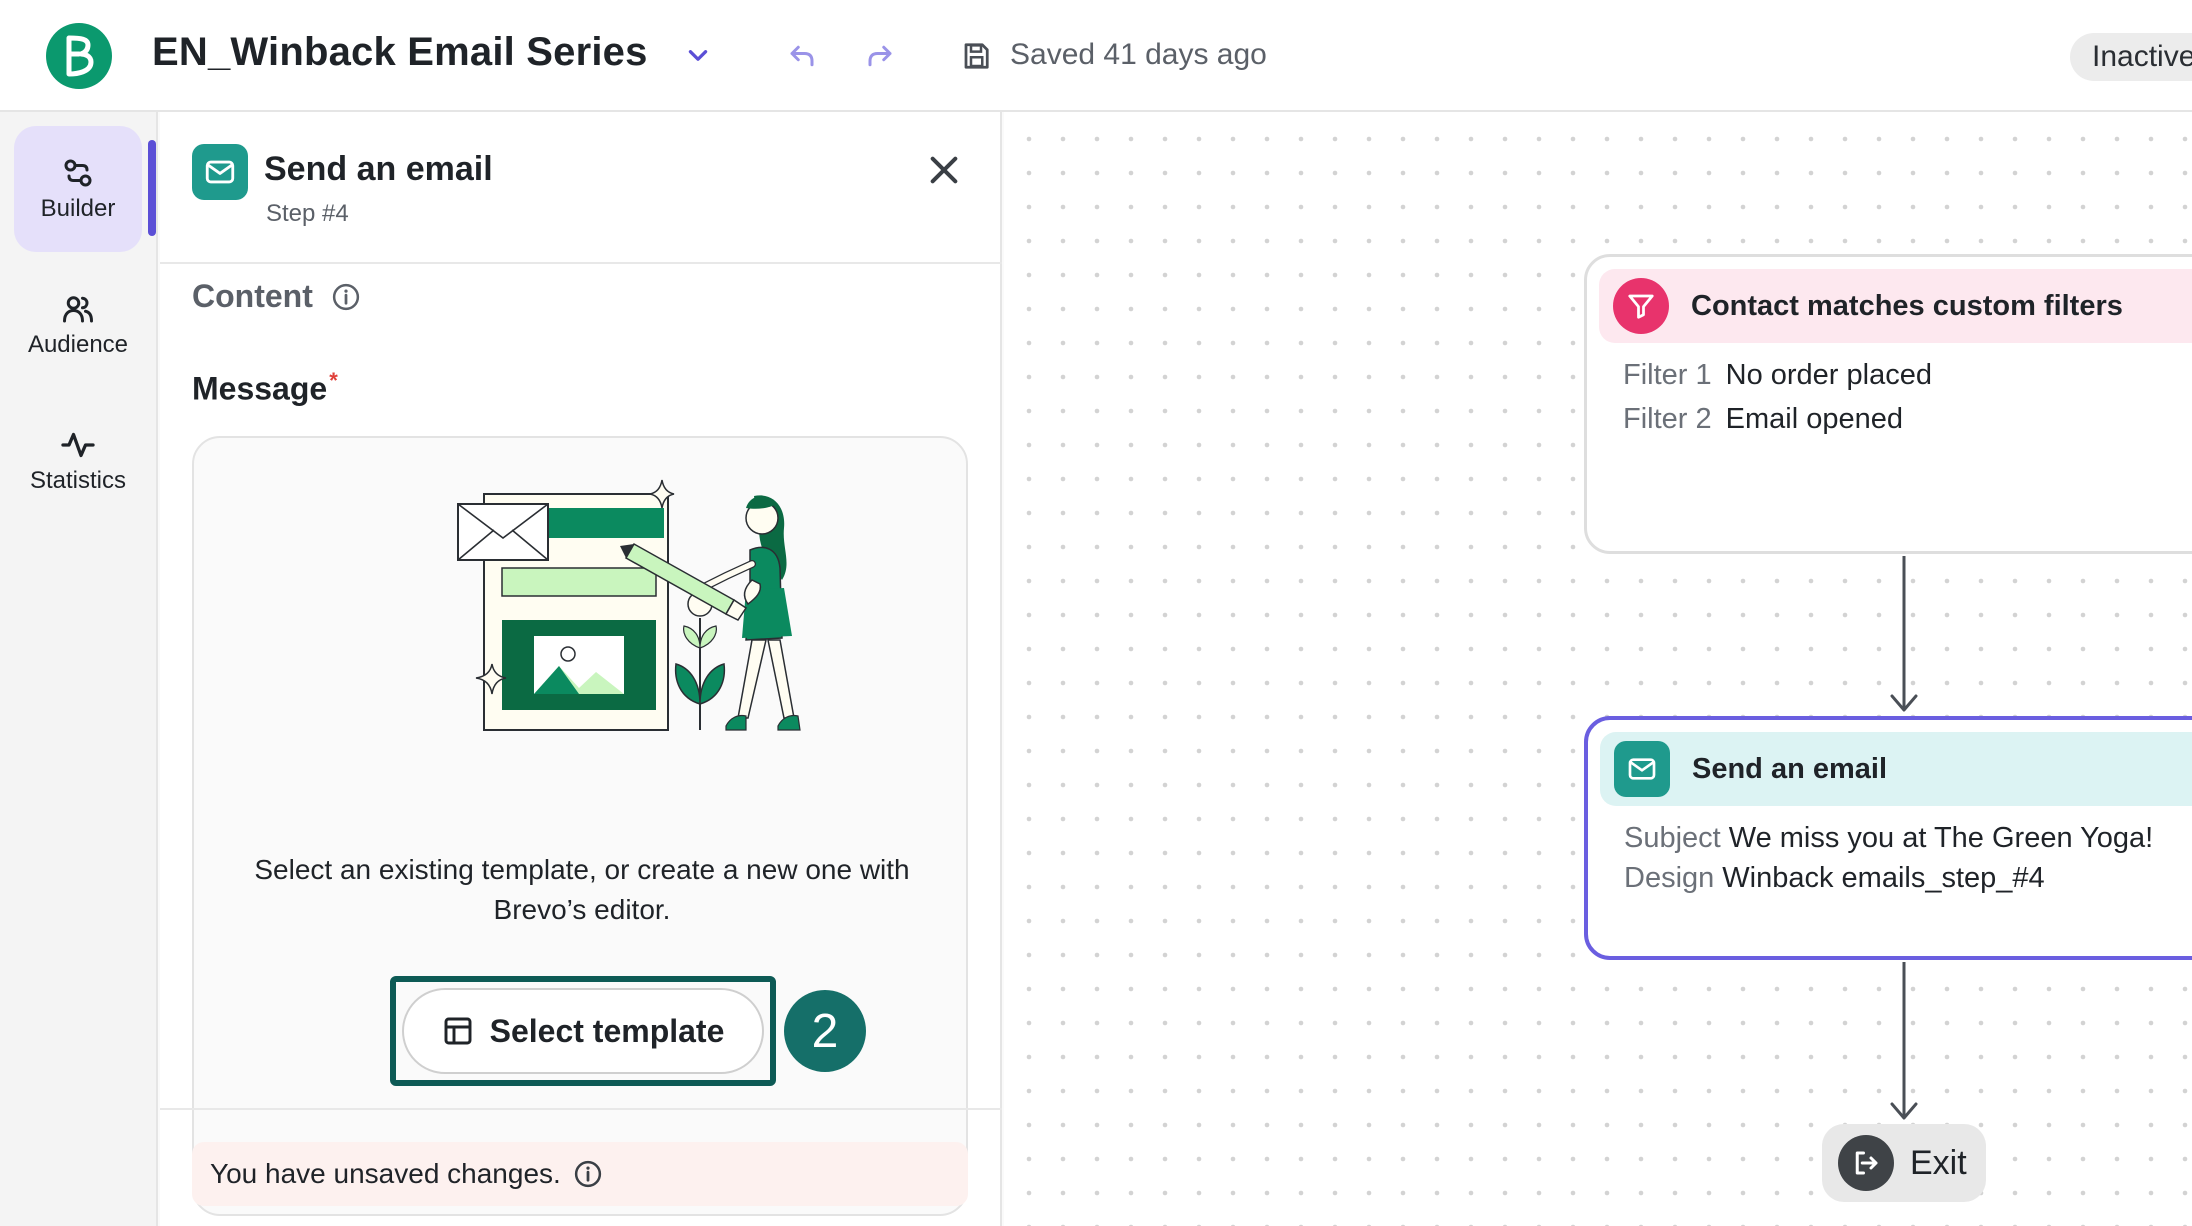 Image resolution: width=2192 pixels, height=1226 pixels. I want to click on select-template-button: Select template, so click(583, 1031).